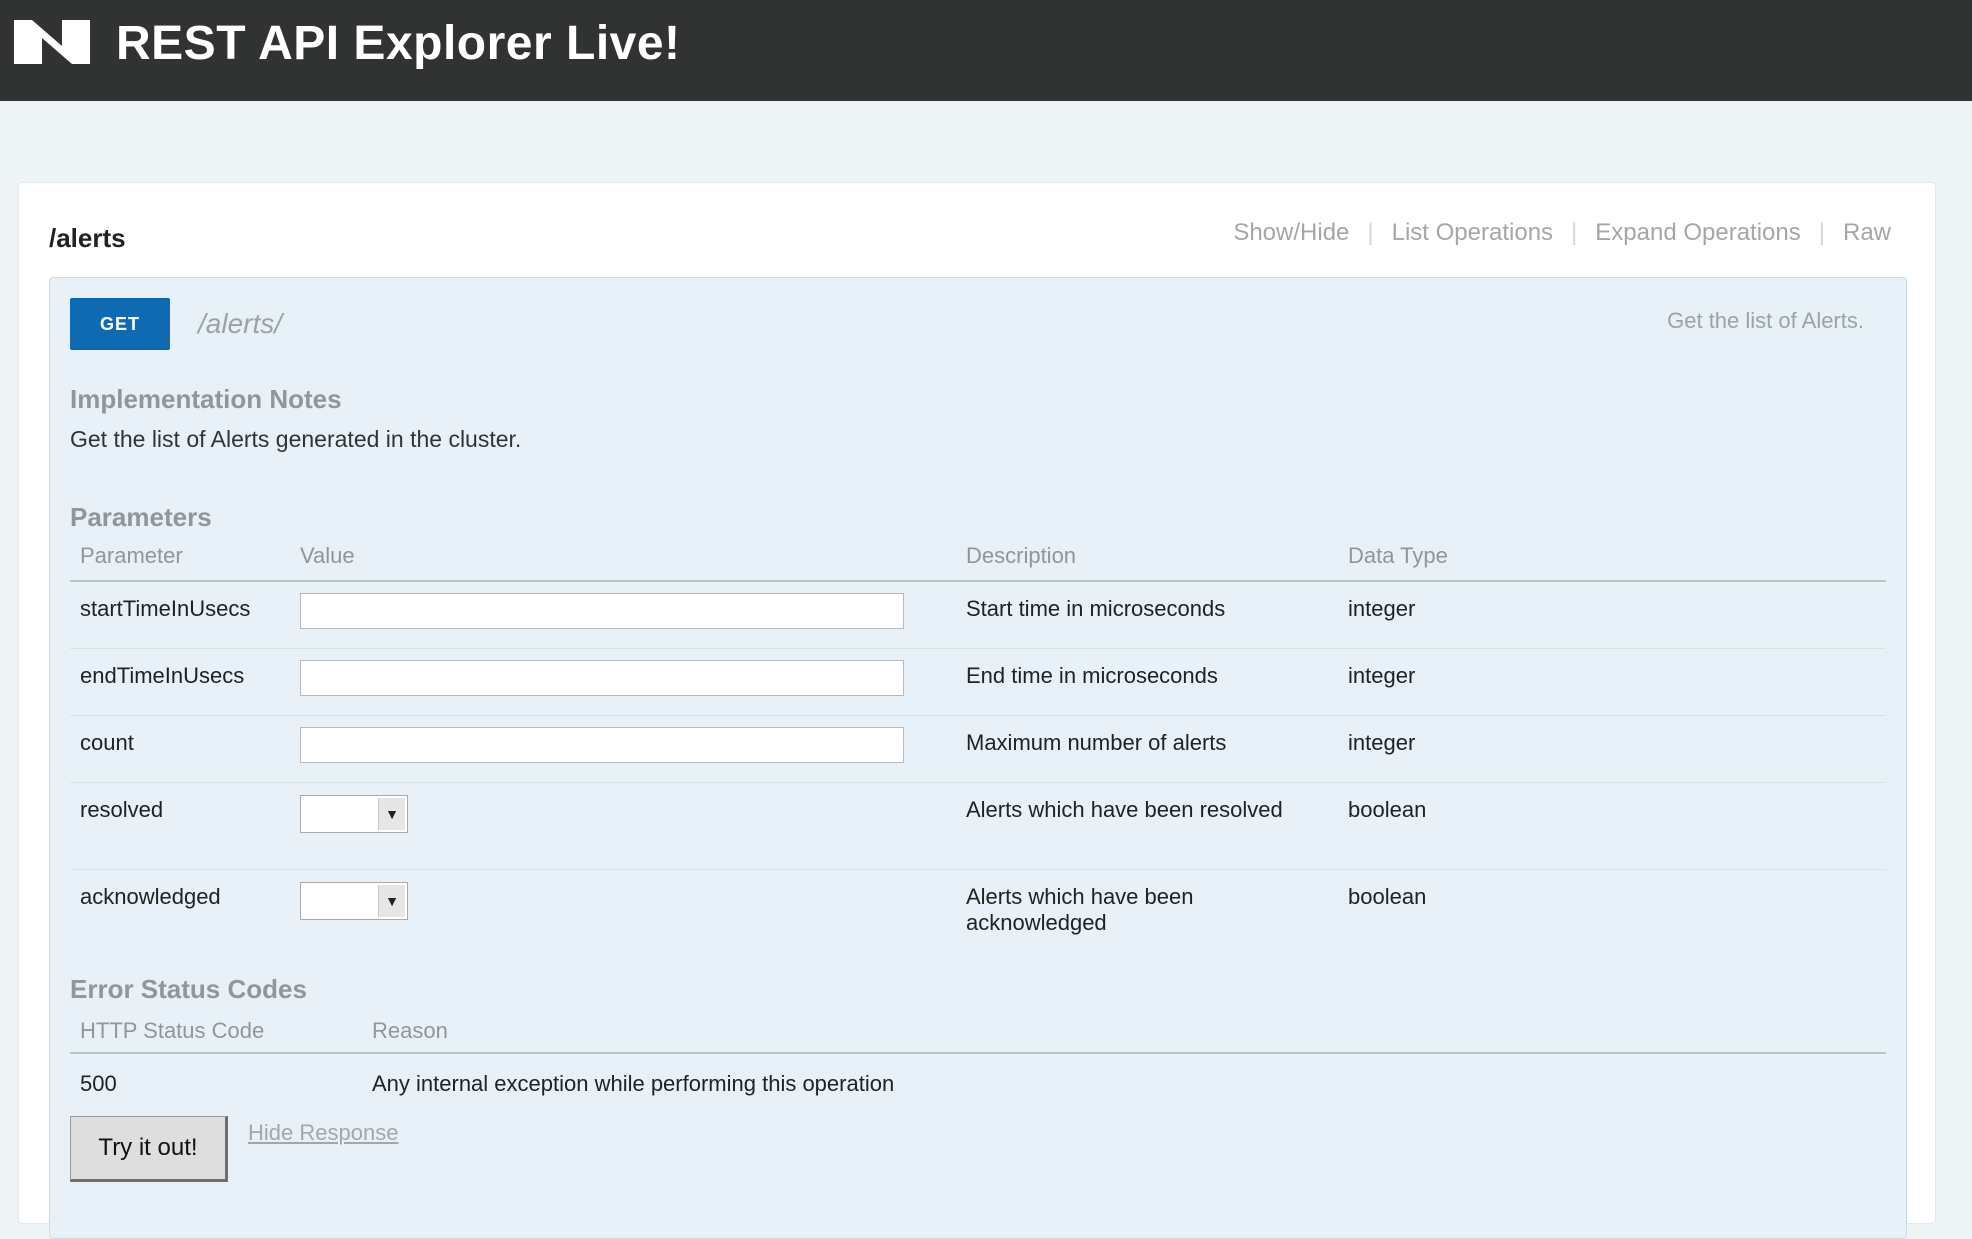  I want to click on count-input, so click(602, 744).